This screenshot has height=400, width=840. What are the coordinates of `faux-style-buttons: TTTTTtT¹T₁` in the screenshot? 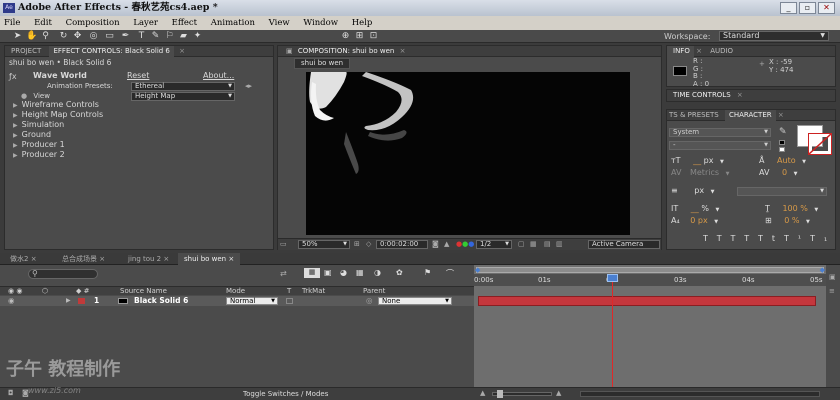 It's located at (769, 238).